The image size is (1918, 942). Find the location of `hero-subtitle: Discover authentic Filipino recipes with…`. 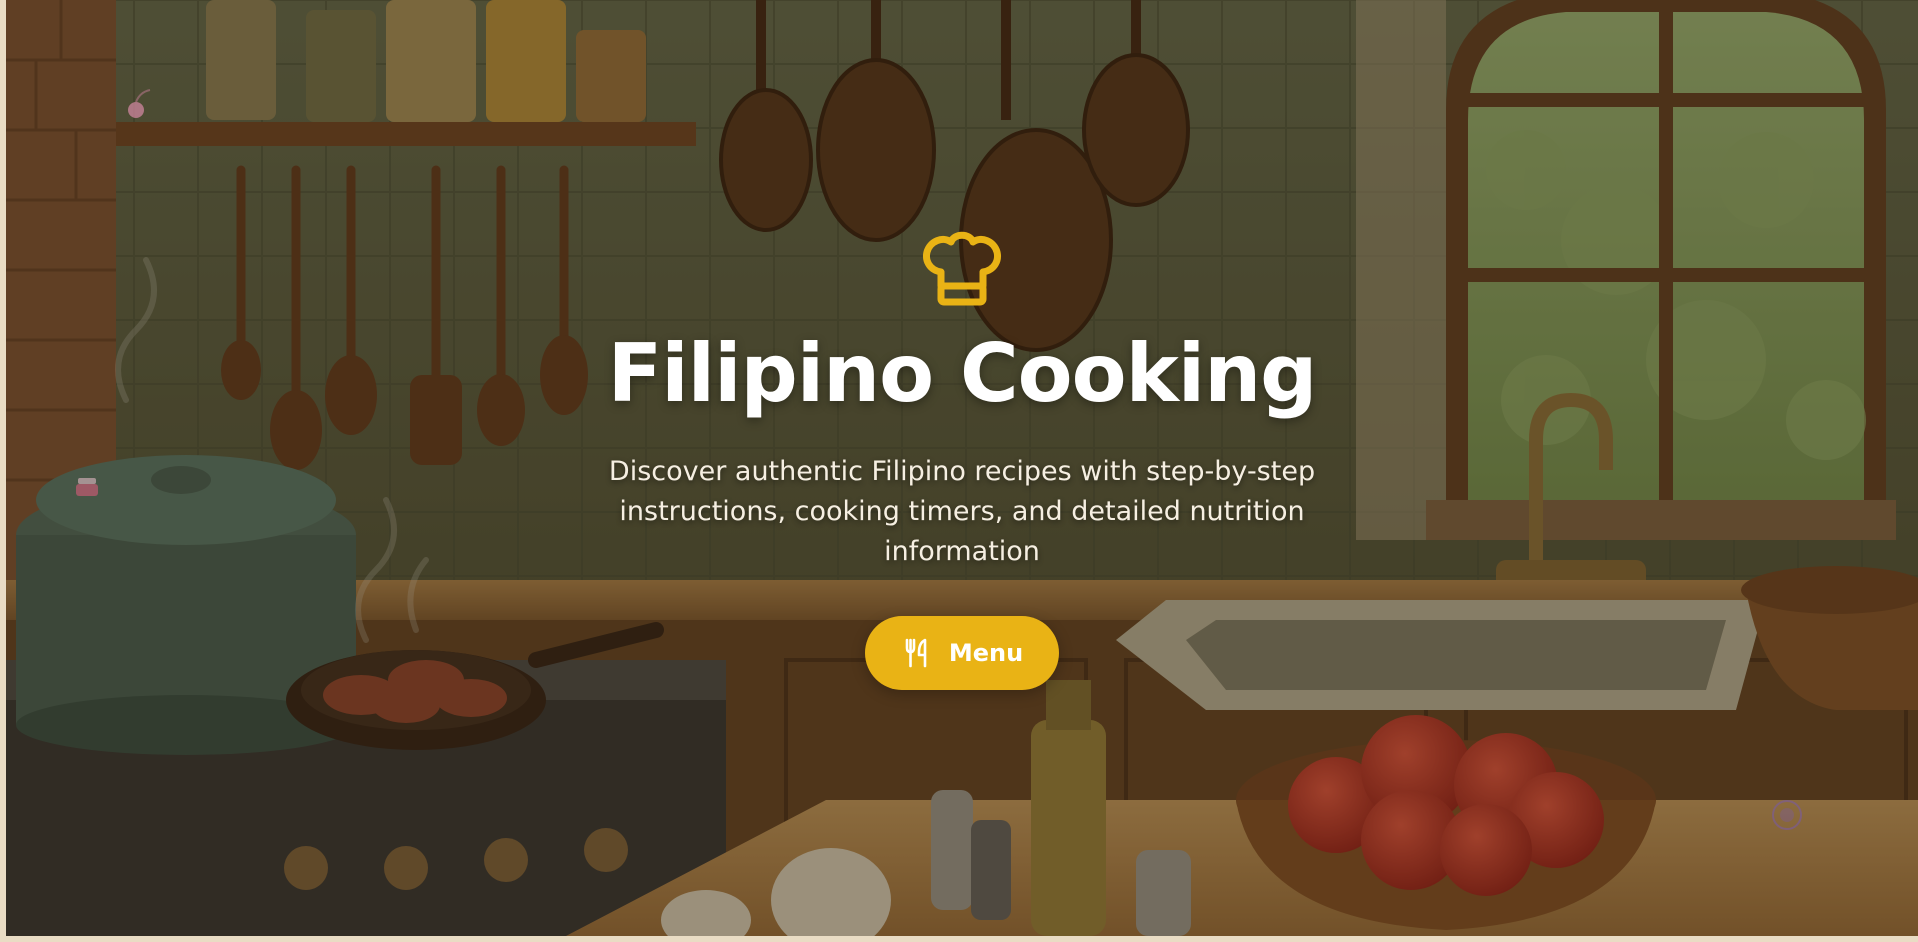

hero-subtitle: Discover authentic Filipino recipes with… is located at coordinates (962, 511).